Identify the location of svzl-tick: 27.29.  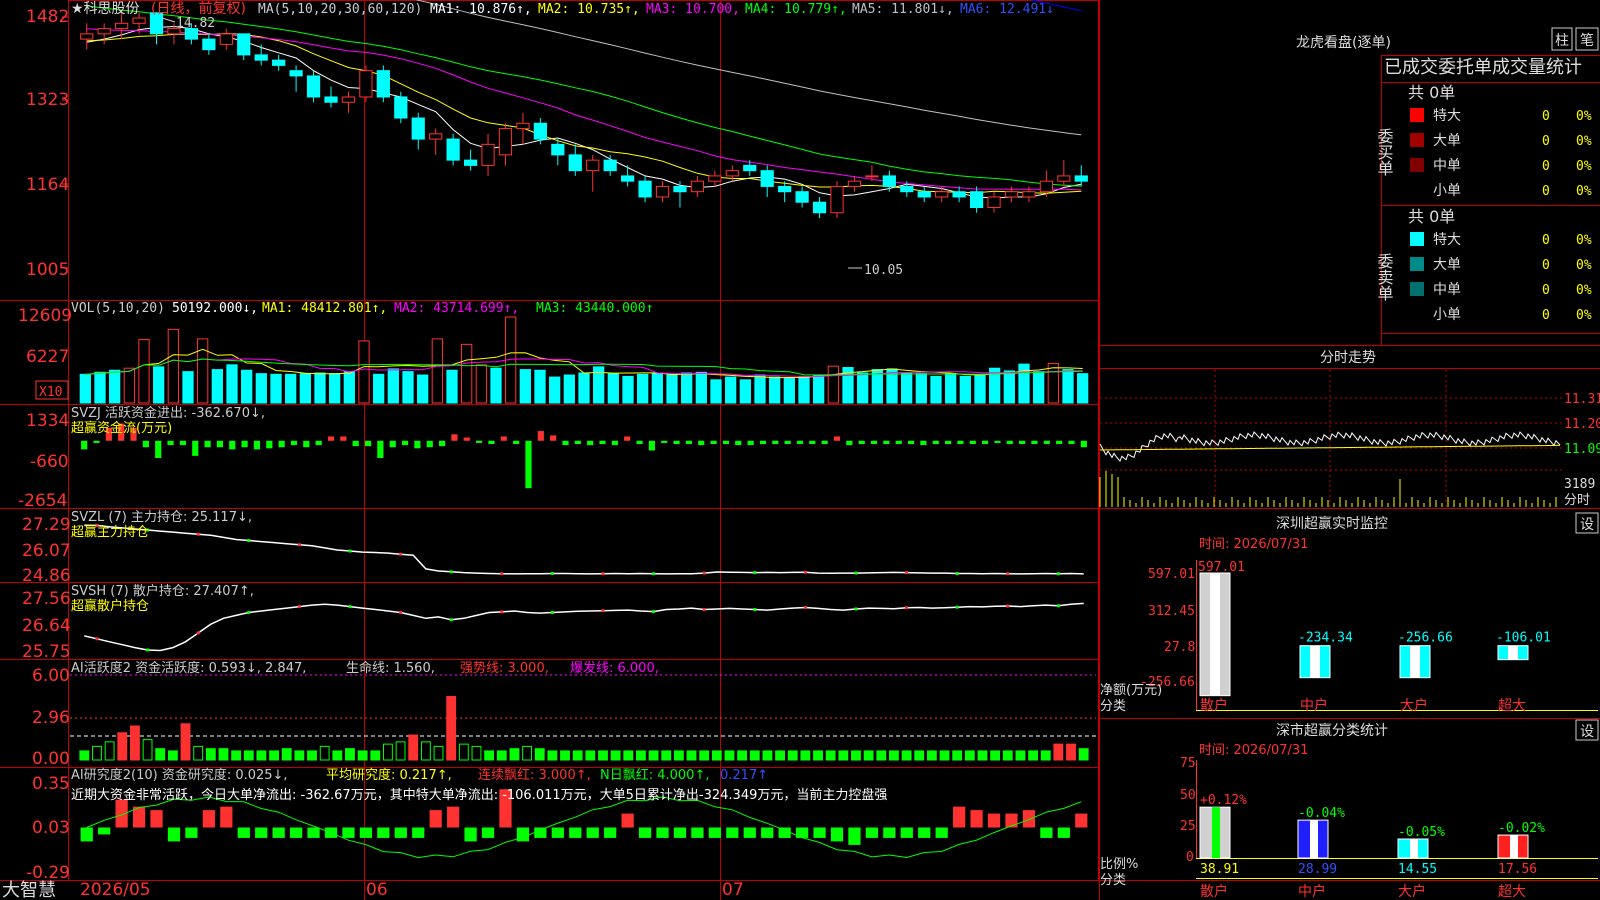
(46, 525).